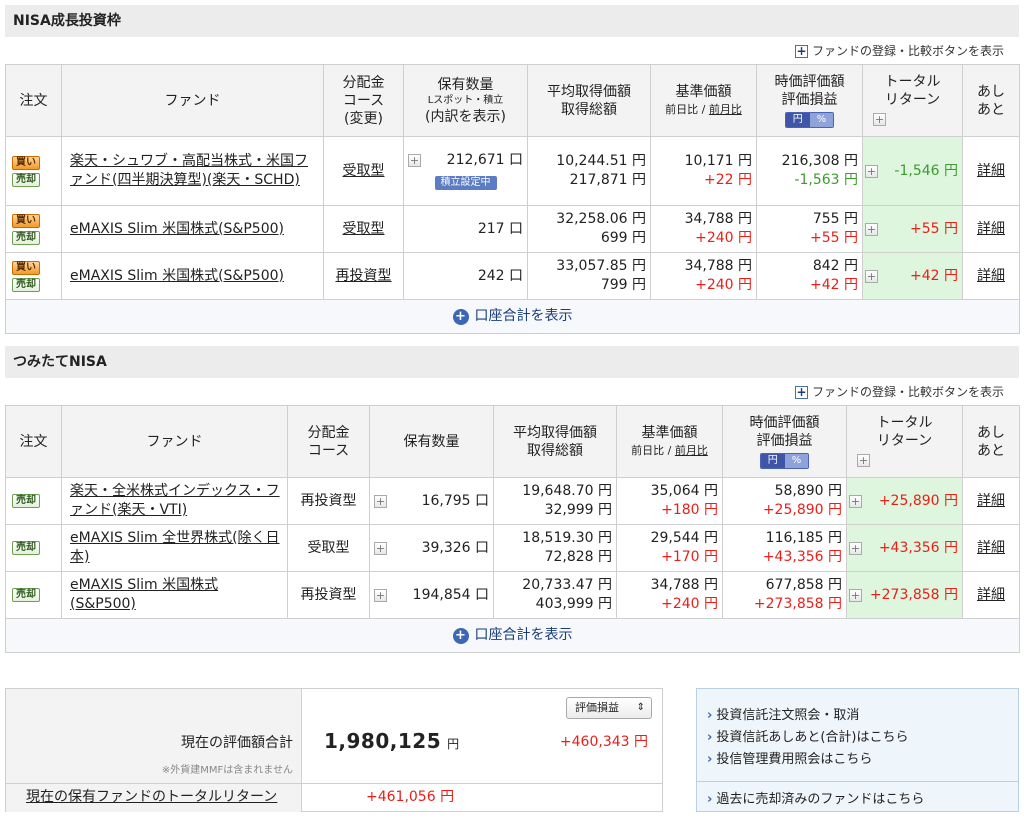 The width and height of the screenshot is (1024, 818). What do you see at coordinates (640, 707) in the screenshot?
I see `select-arrows-icon: ⇕` at bounding box center [640, 707].